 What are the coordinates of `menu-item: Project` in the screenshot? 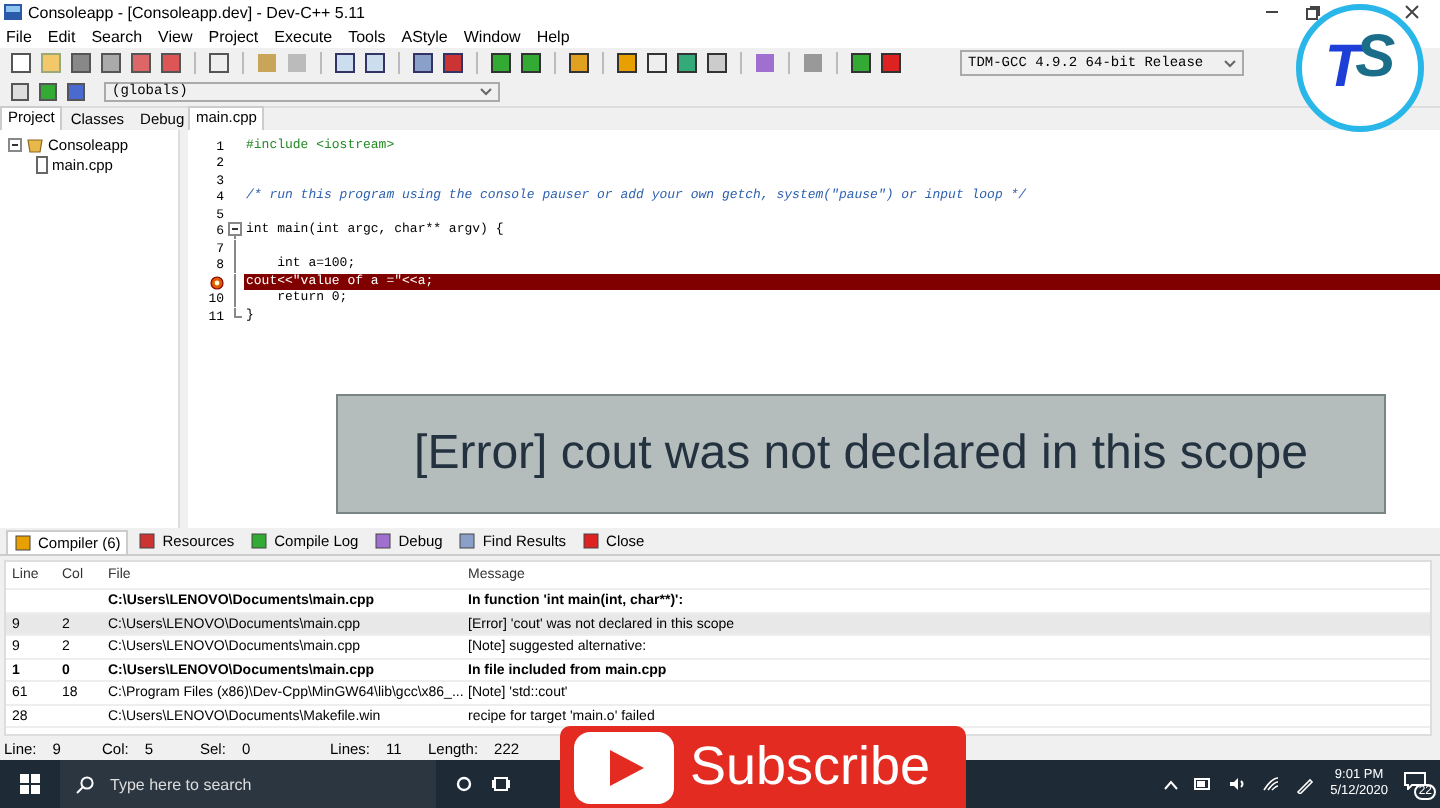 It's located at (233, 36).